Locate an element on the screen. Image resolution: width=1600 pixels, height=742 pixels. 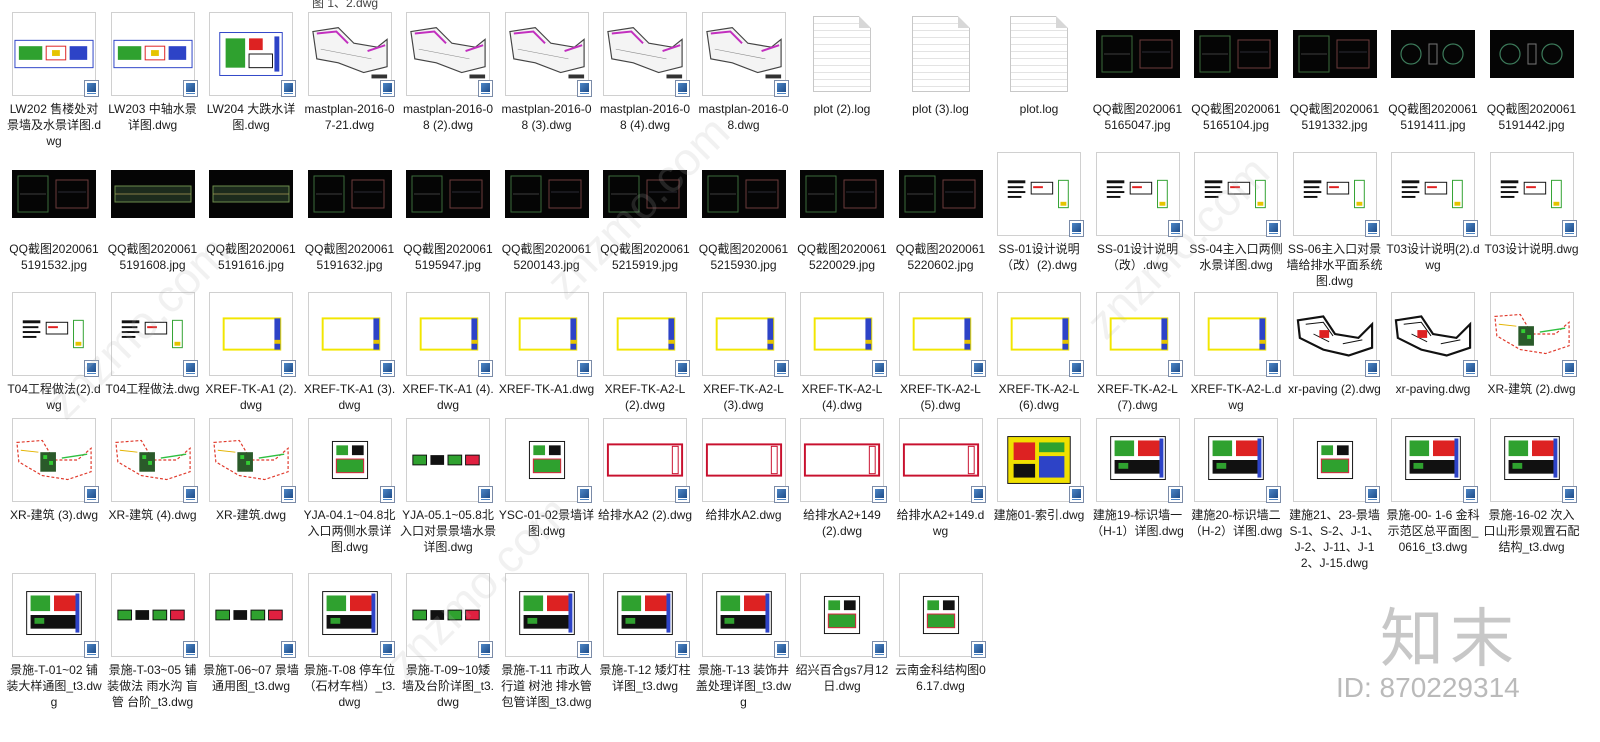
file-name-label: SS-01设计说明（改）.dwg is located at coordinates (1137, 257).